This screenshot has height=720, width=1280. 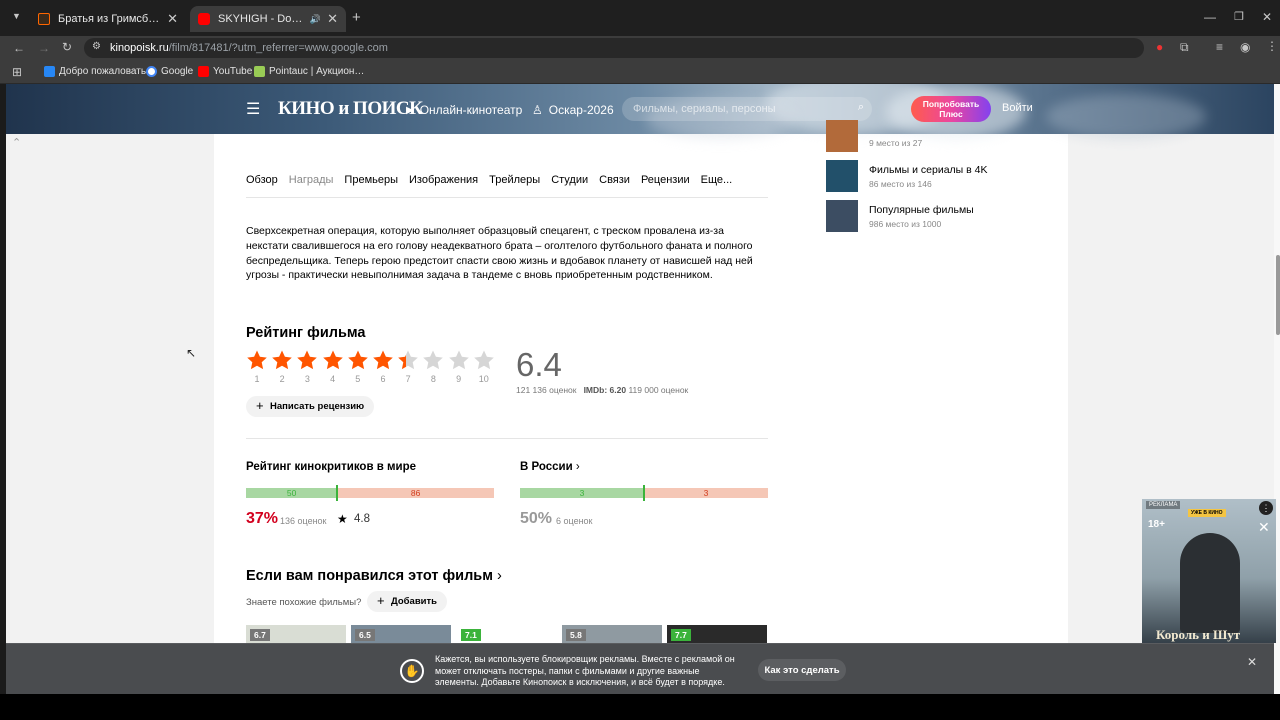 I want to click on similar-title-label: Если вам понравился этот фильм, so click(x=369, y=576).